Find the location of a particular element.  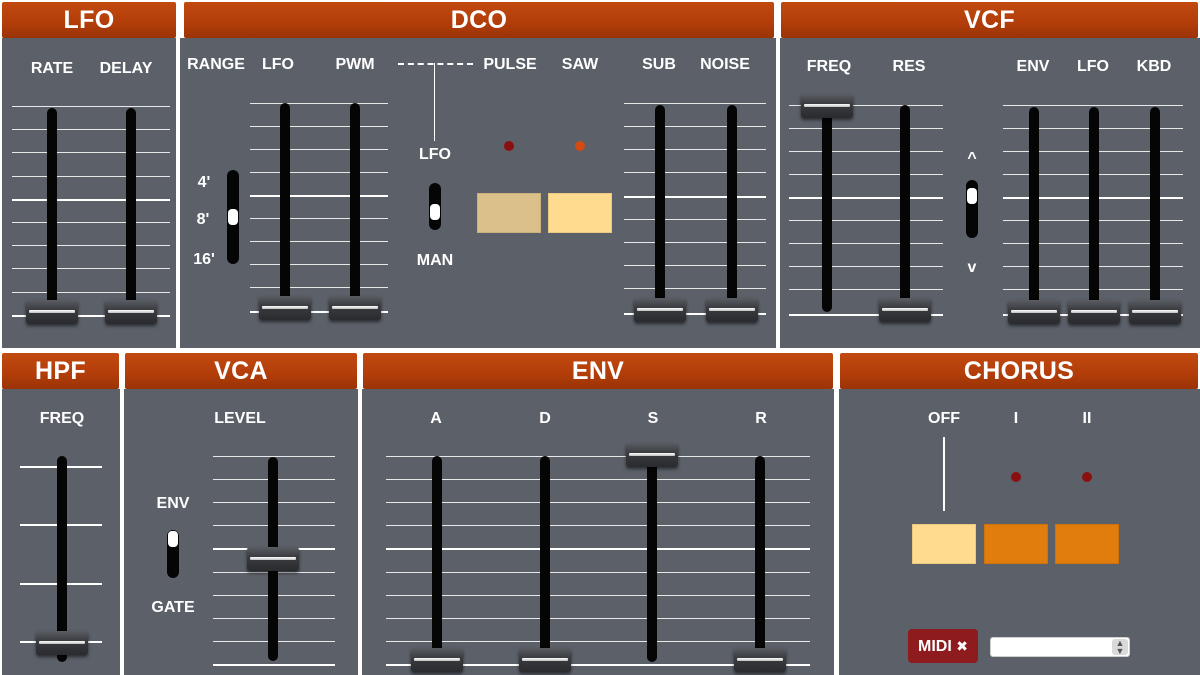

chorus-i-label: I is located at coordinates (1016, 418).